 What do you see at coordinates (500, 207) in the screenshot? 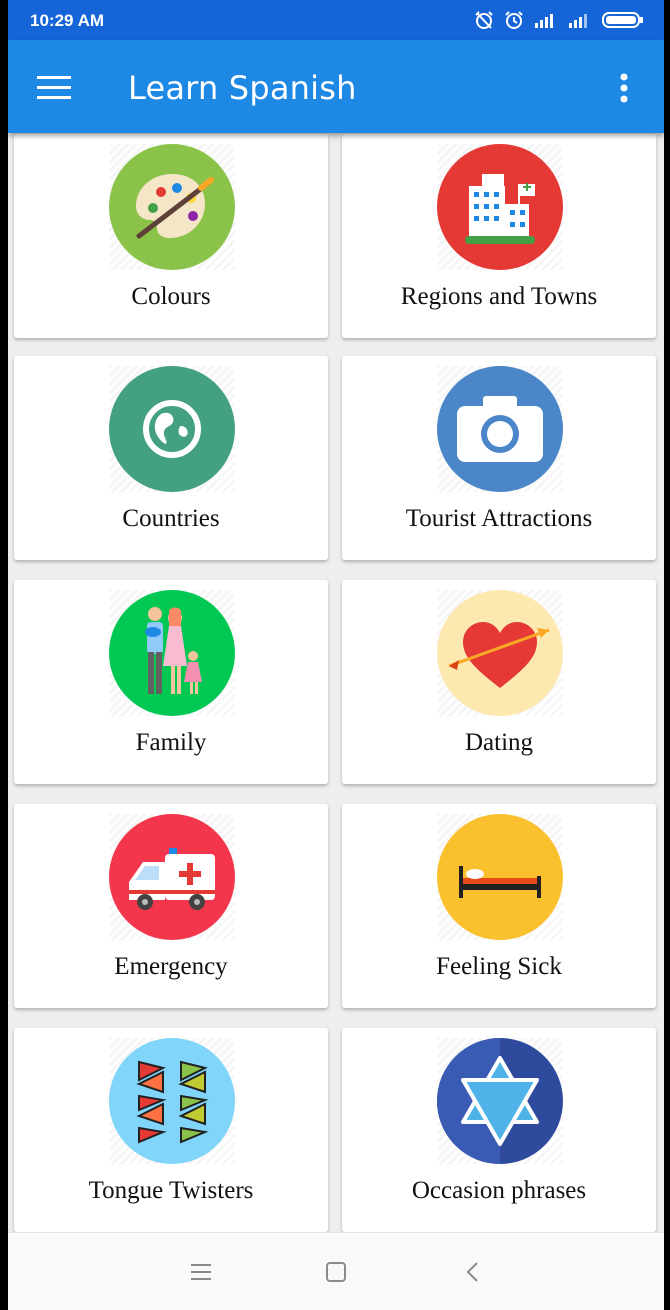
I see `buildings-icon` at bounding box center [500, 207].